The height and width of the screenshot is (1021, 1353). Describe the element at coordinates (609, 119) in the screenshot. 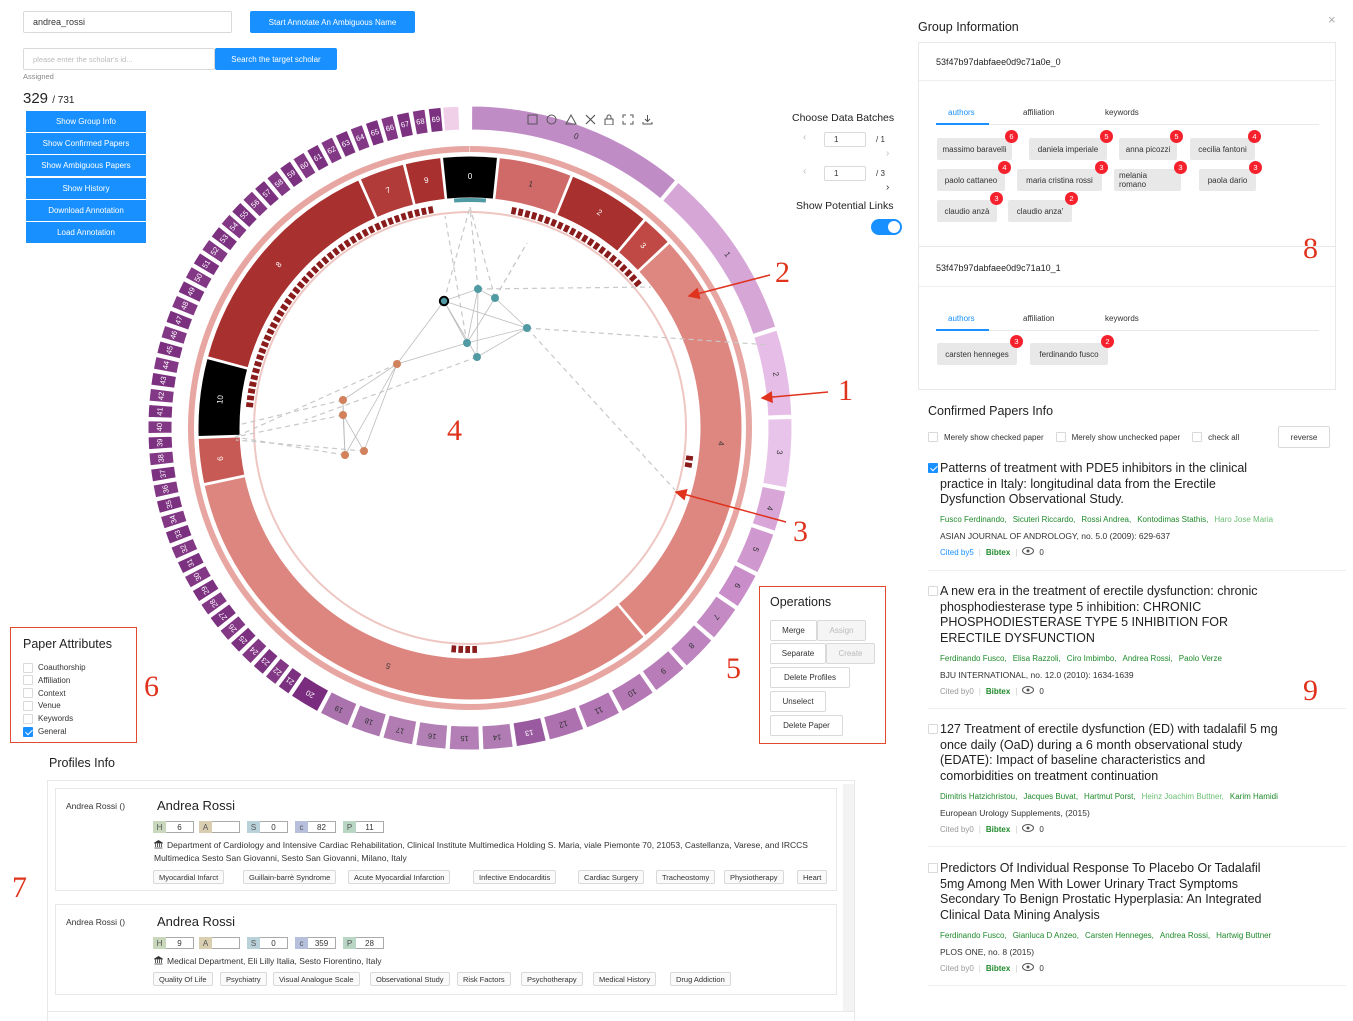

I see `lock-icon` at that location.